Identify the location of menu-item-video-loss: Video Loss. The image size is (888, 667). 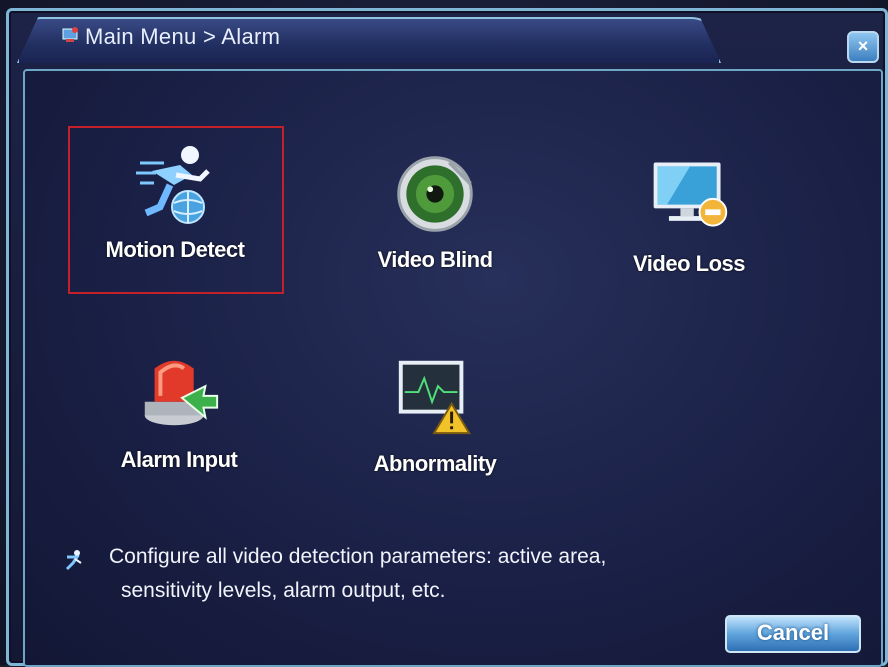
(689, 218).